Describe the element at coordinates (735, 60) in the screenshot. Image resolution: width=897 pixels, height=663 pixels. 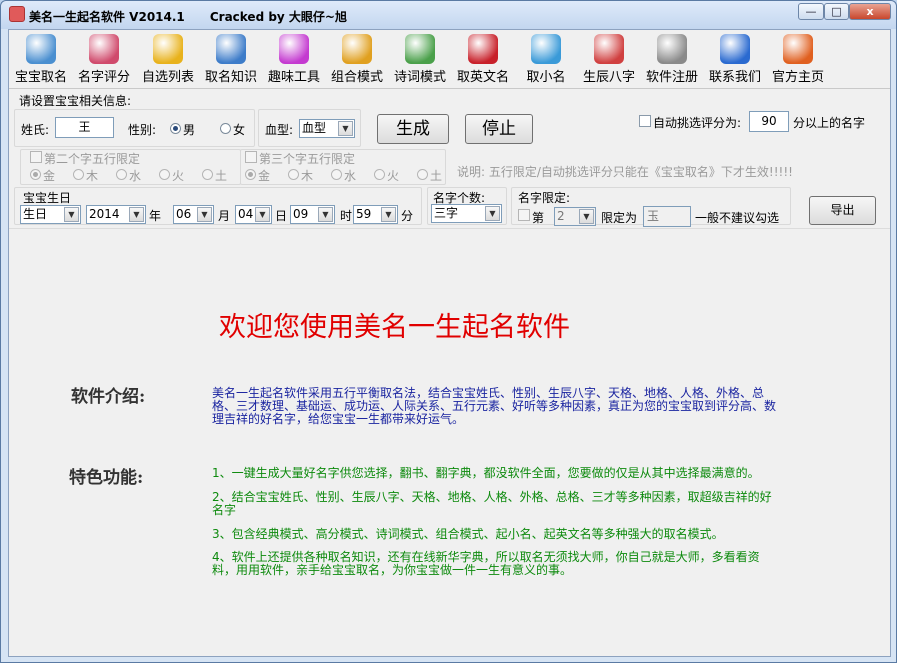
I see `toolbar-button: 联系我们` at that location.